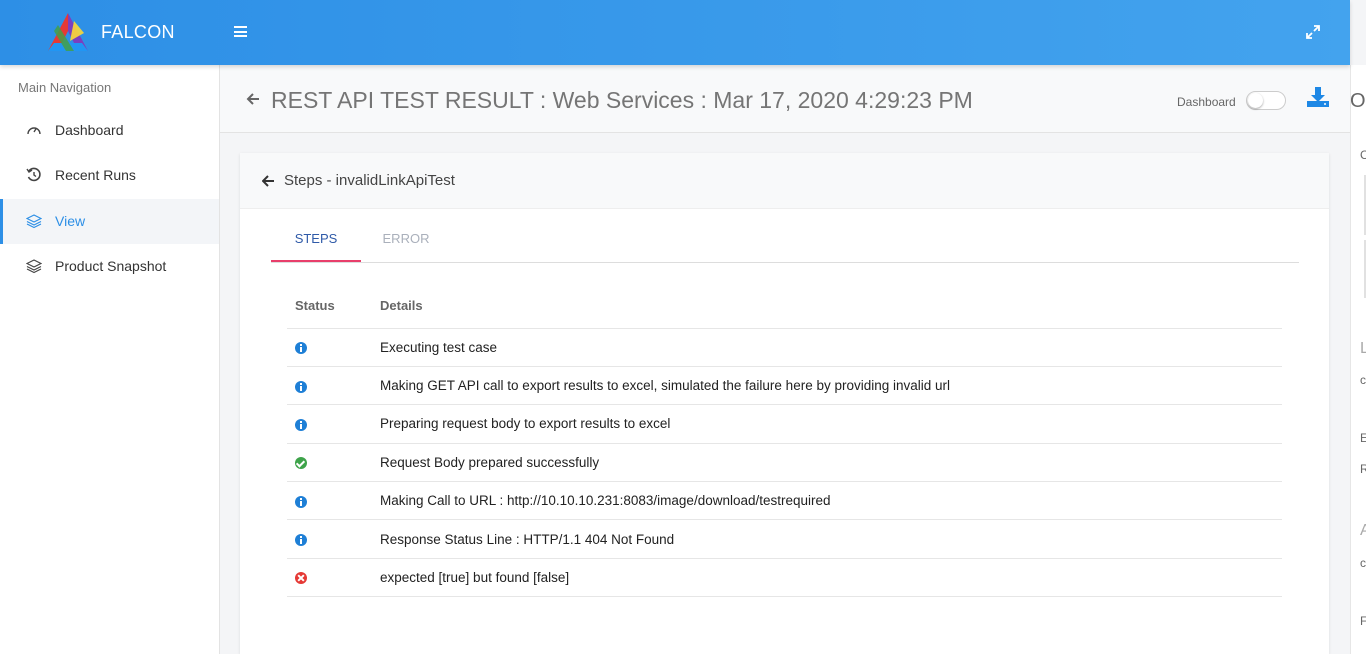 This screenshot has height=654, width=1366. I want to click on table-header-row: Status Details, so click(784, 306).